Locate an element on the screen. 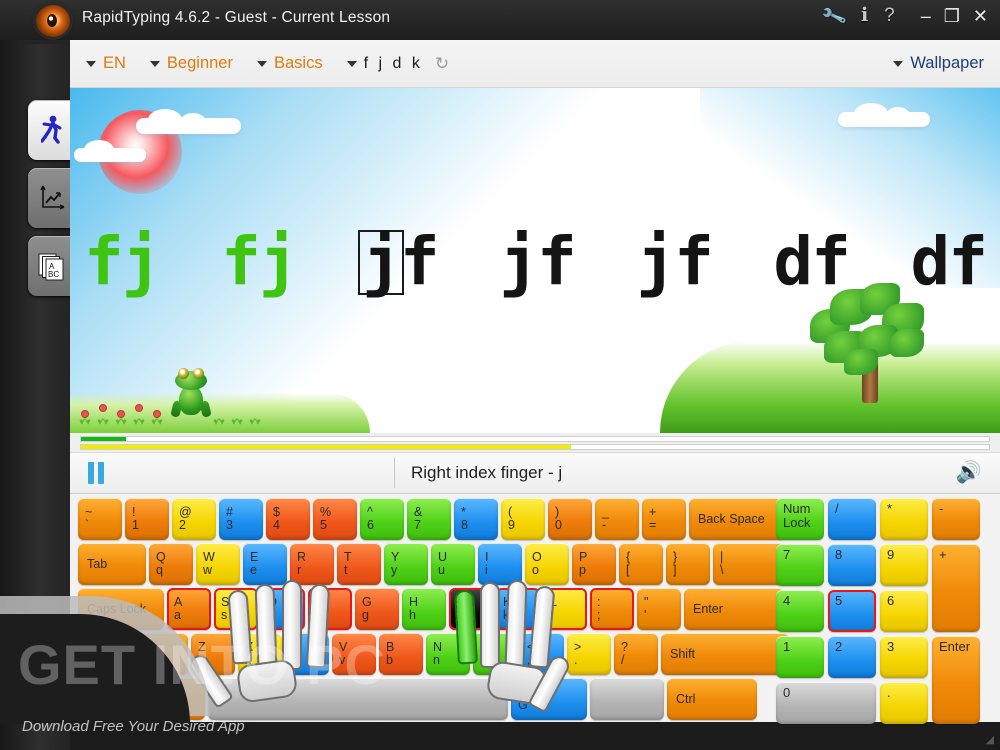 This screenshot has height=750, width=1000. key-5: % 5 is located at coordinates (335, 519).